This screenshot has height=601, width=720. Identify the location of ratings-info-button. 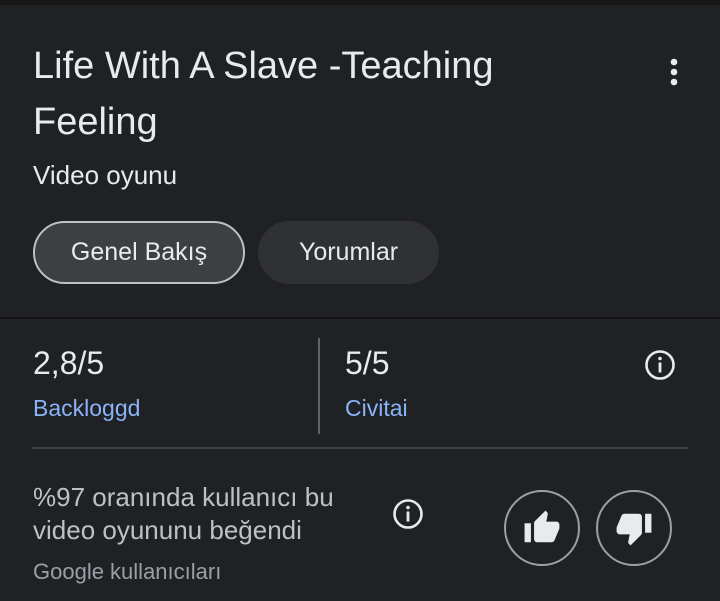
(660, 365).